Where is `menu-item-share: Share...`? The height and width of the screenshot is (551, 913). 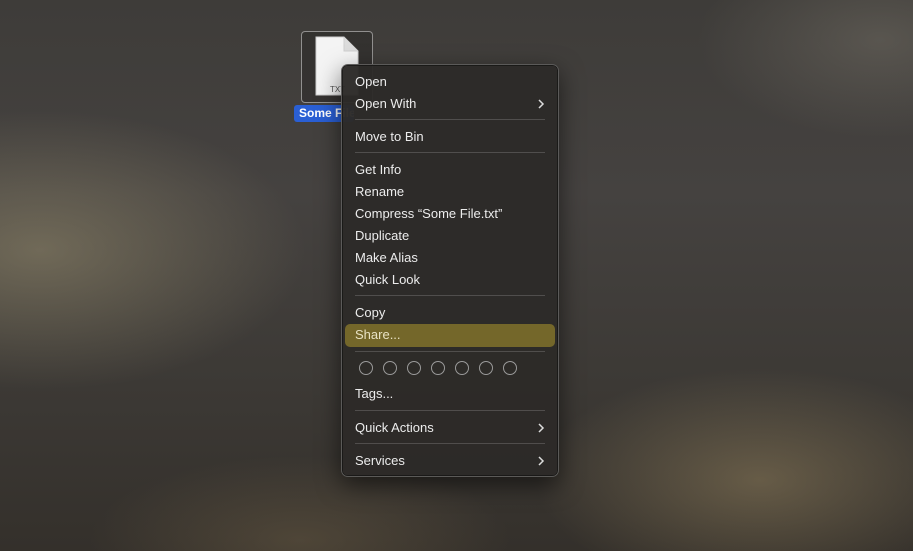 menu-item-share: Share... is located at coordinates (450, 335).